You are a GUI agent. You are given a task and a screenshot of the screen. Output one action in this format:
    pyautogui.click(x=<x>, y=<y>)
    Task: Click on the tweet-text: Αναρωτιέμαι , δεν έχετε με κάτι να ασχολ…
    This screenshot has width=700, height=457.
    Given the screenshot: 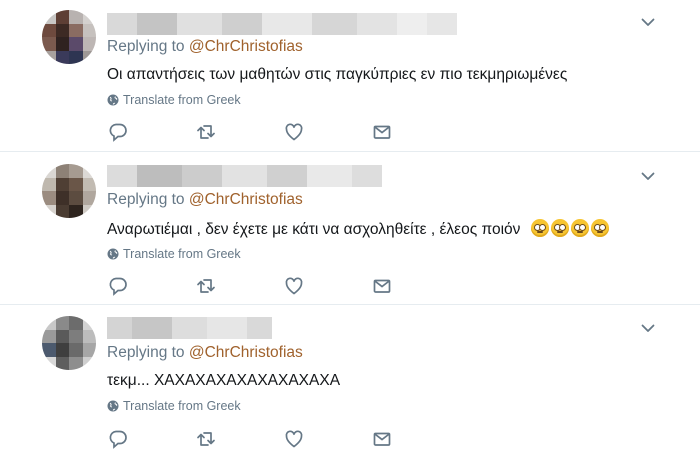 What is the action you would take?
    pyautogui.click(x=358, y=229)
    